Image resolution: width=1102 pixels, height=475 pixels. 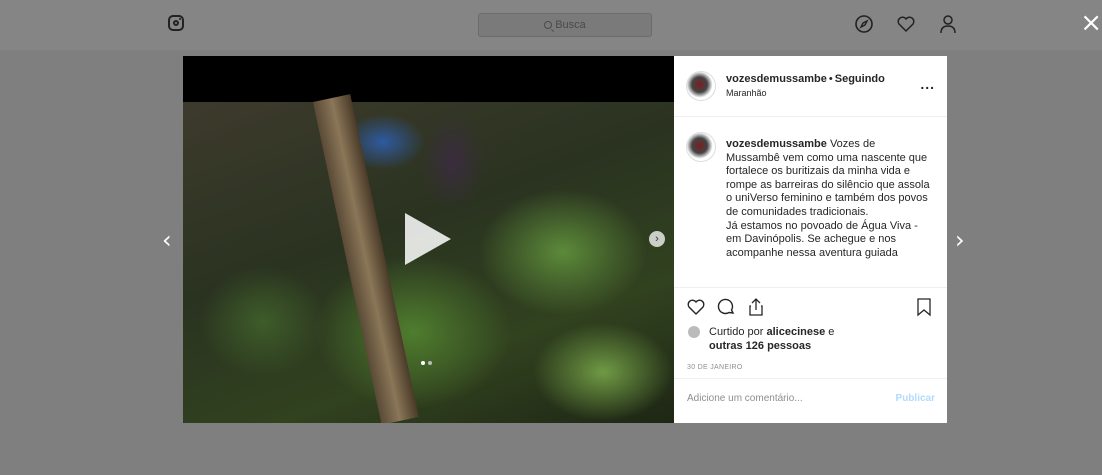 I want to click on profile-icon, so click(x=948, y=24).